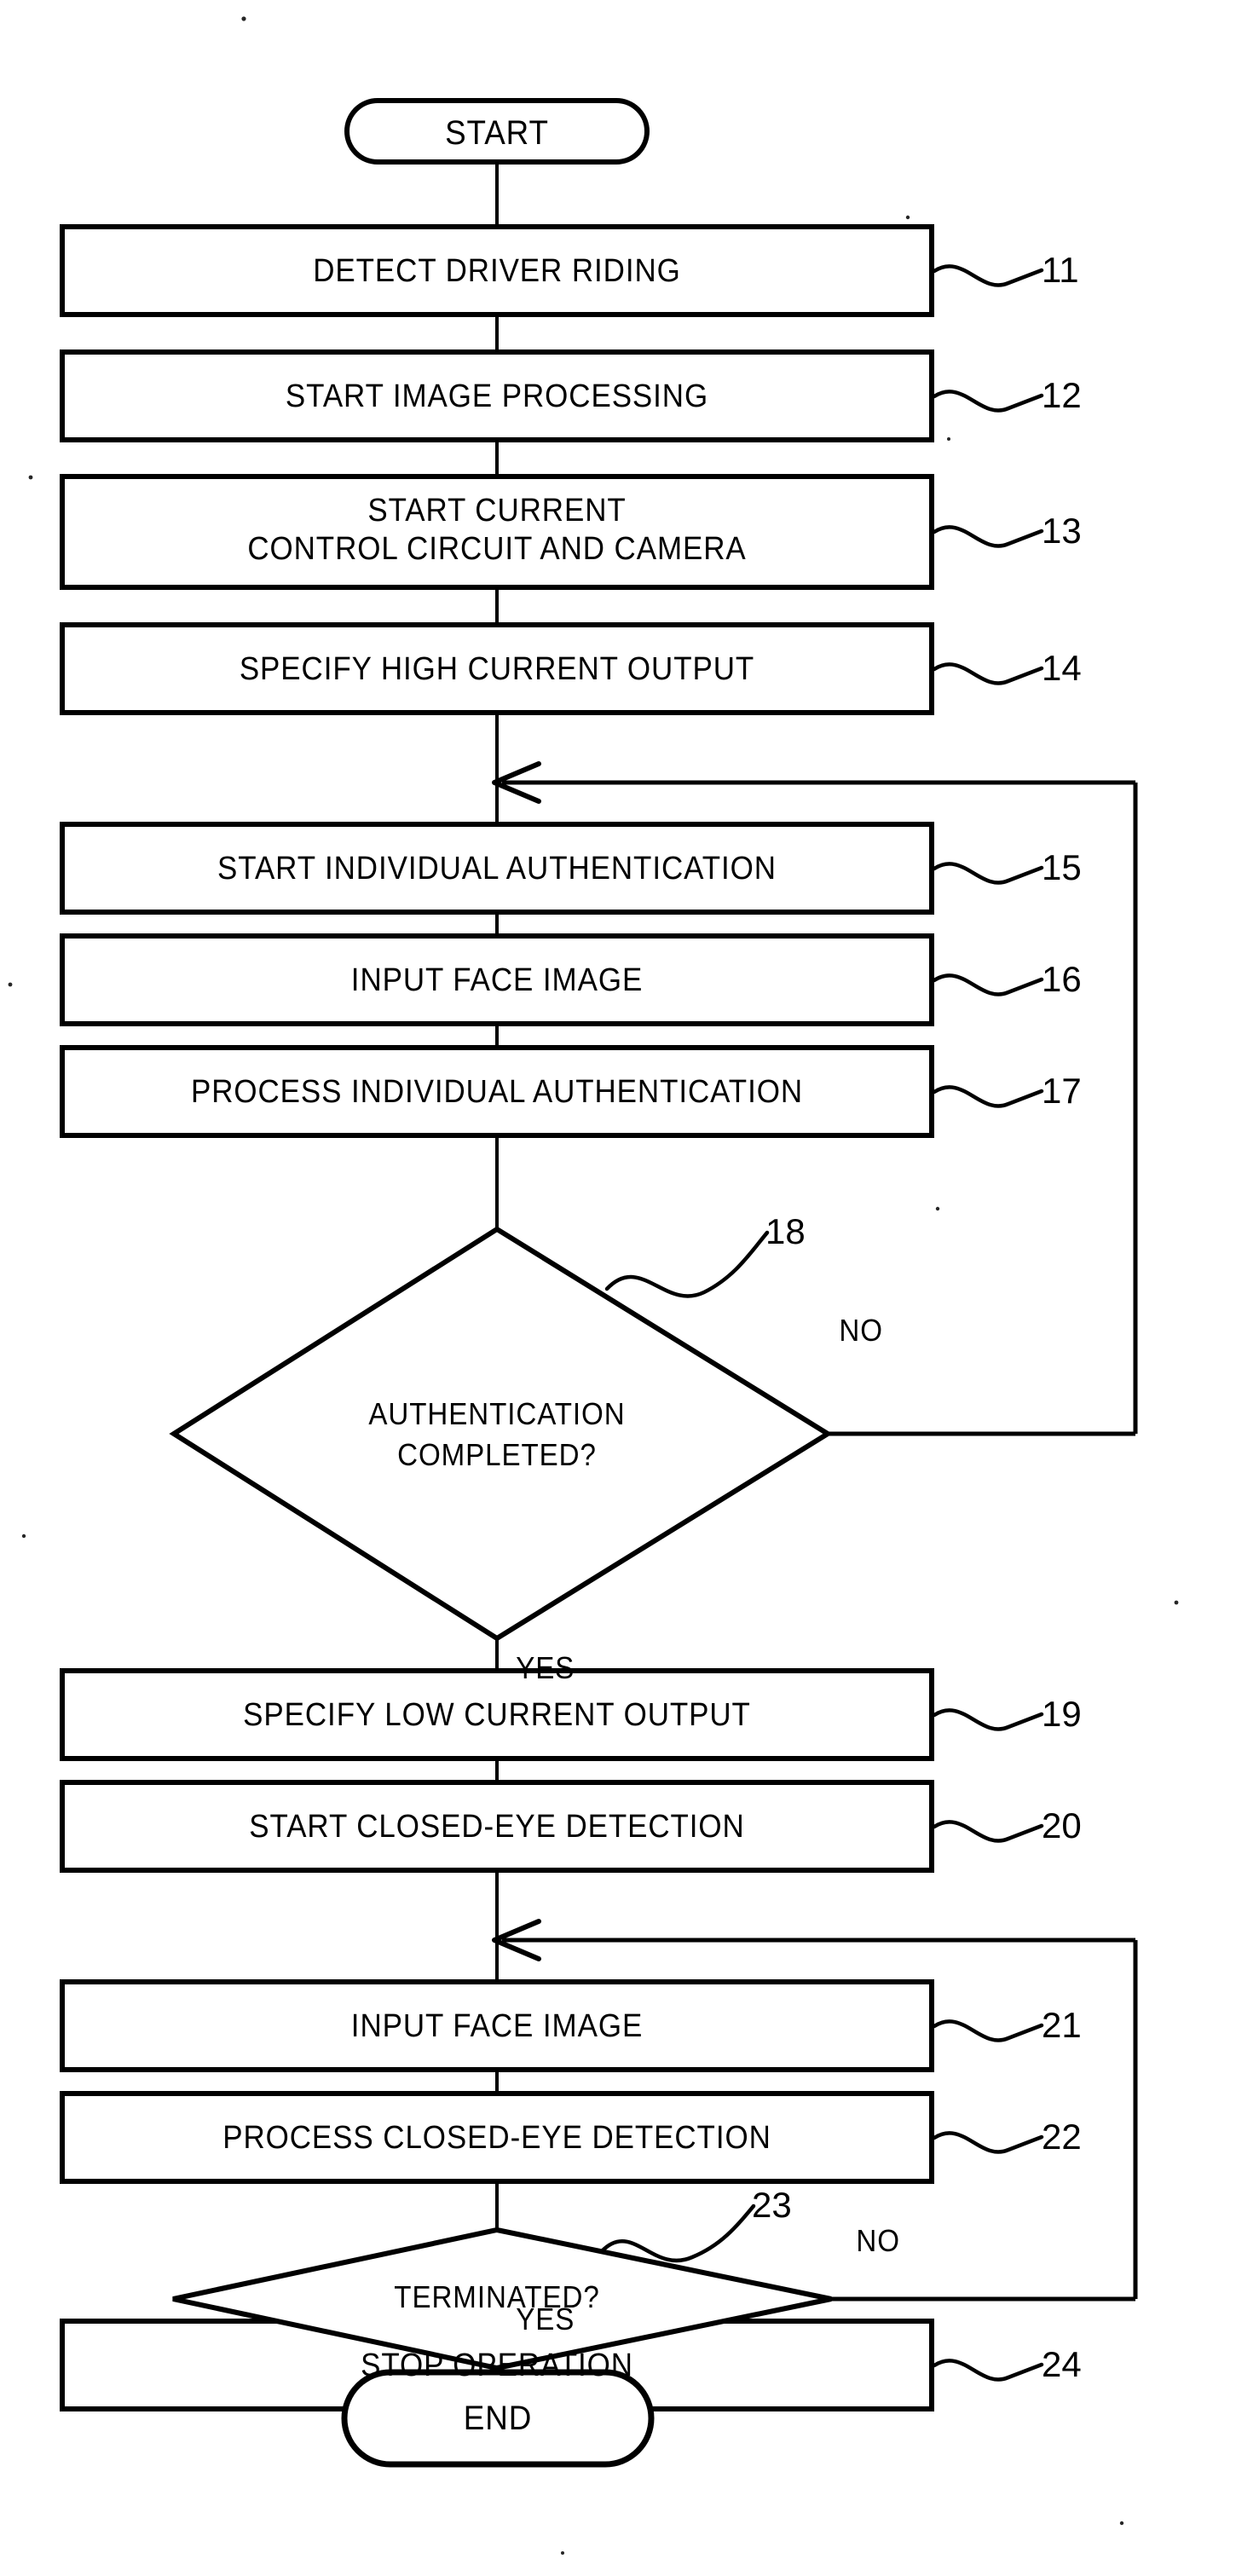 The image size is (1236, 2576). I want to click on reference-numeral-11: 11, so click(1060, 270).